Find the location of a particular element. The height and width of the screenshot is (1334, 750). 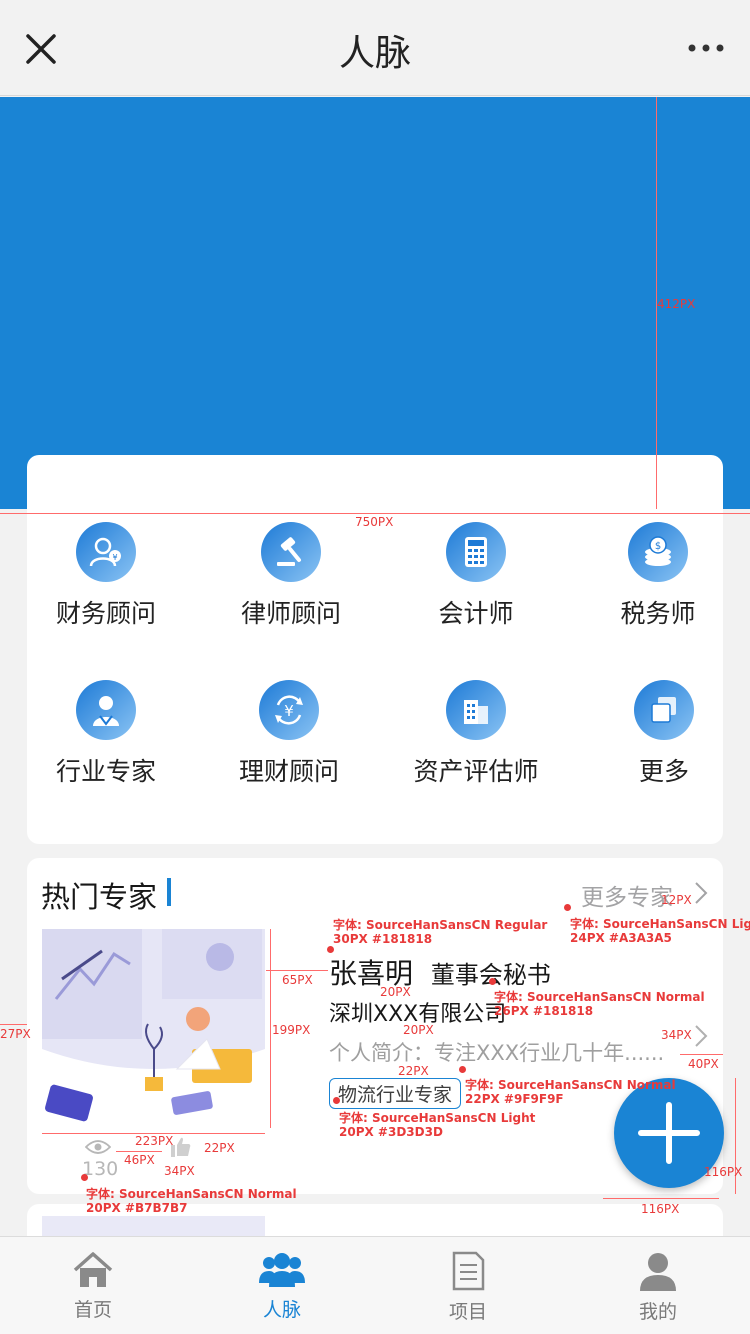

annotation-text: 字体: SourceHanSansCN Normal 22PX #9F9F9F is located at coordinates (570, 1092).